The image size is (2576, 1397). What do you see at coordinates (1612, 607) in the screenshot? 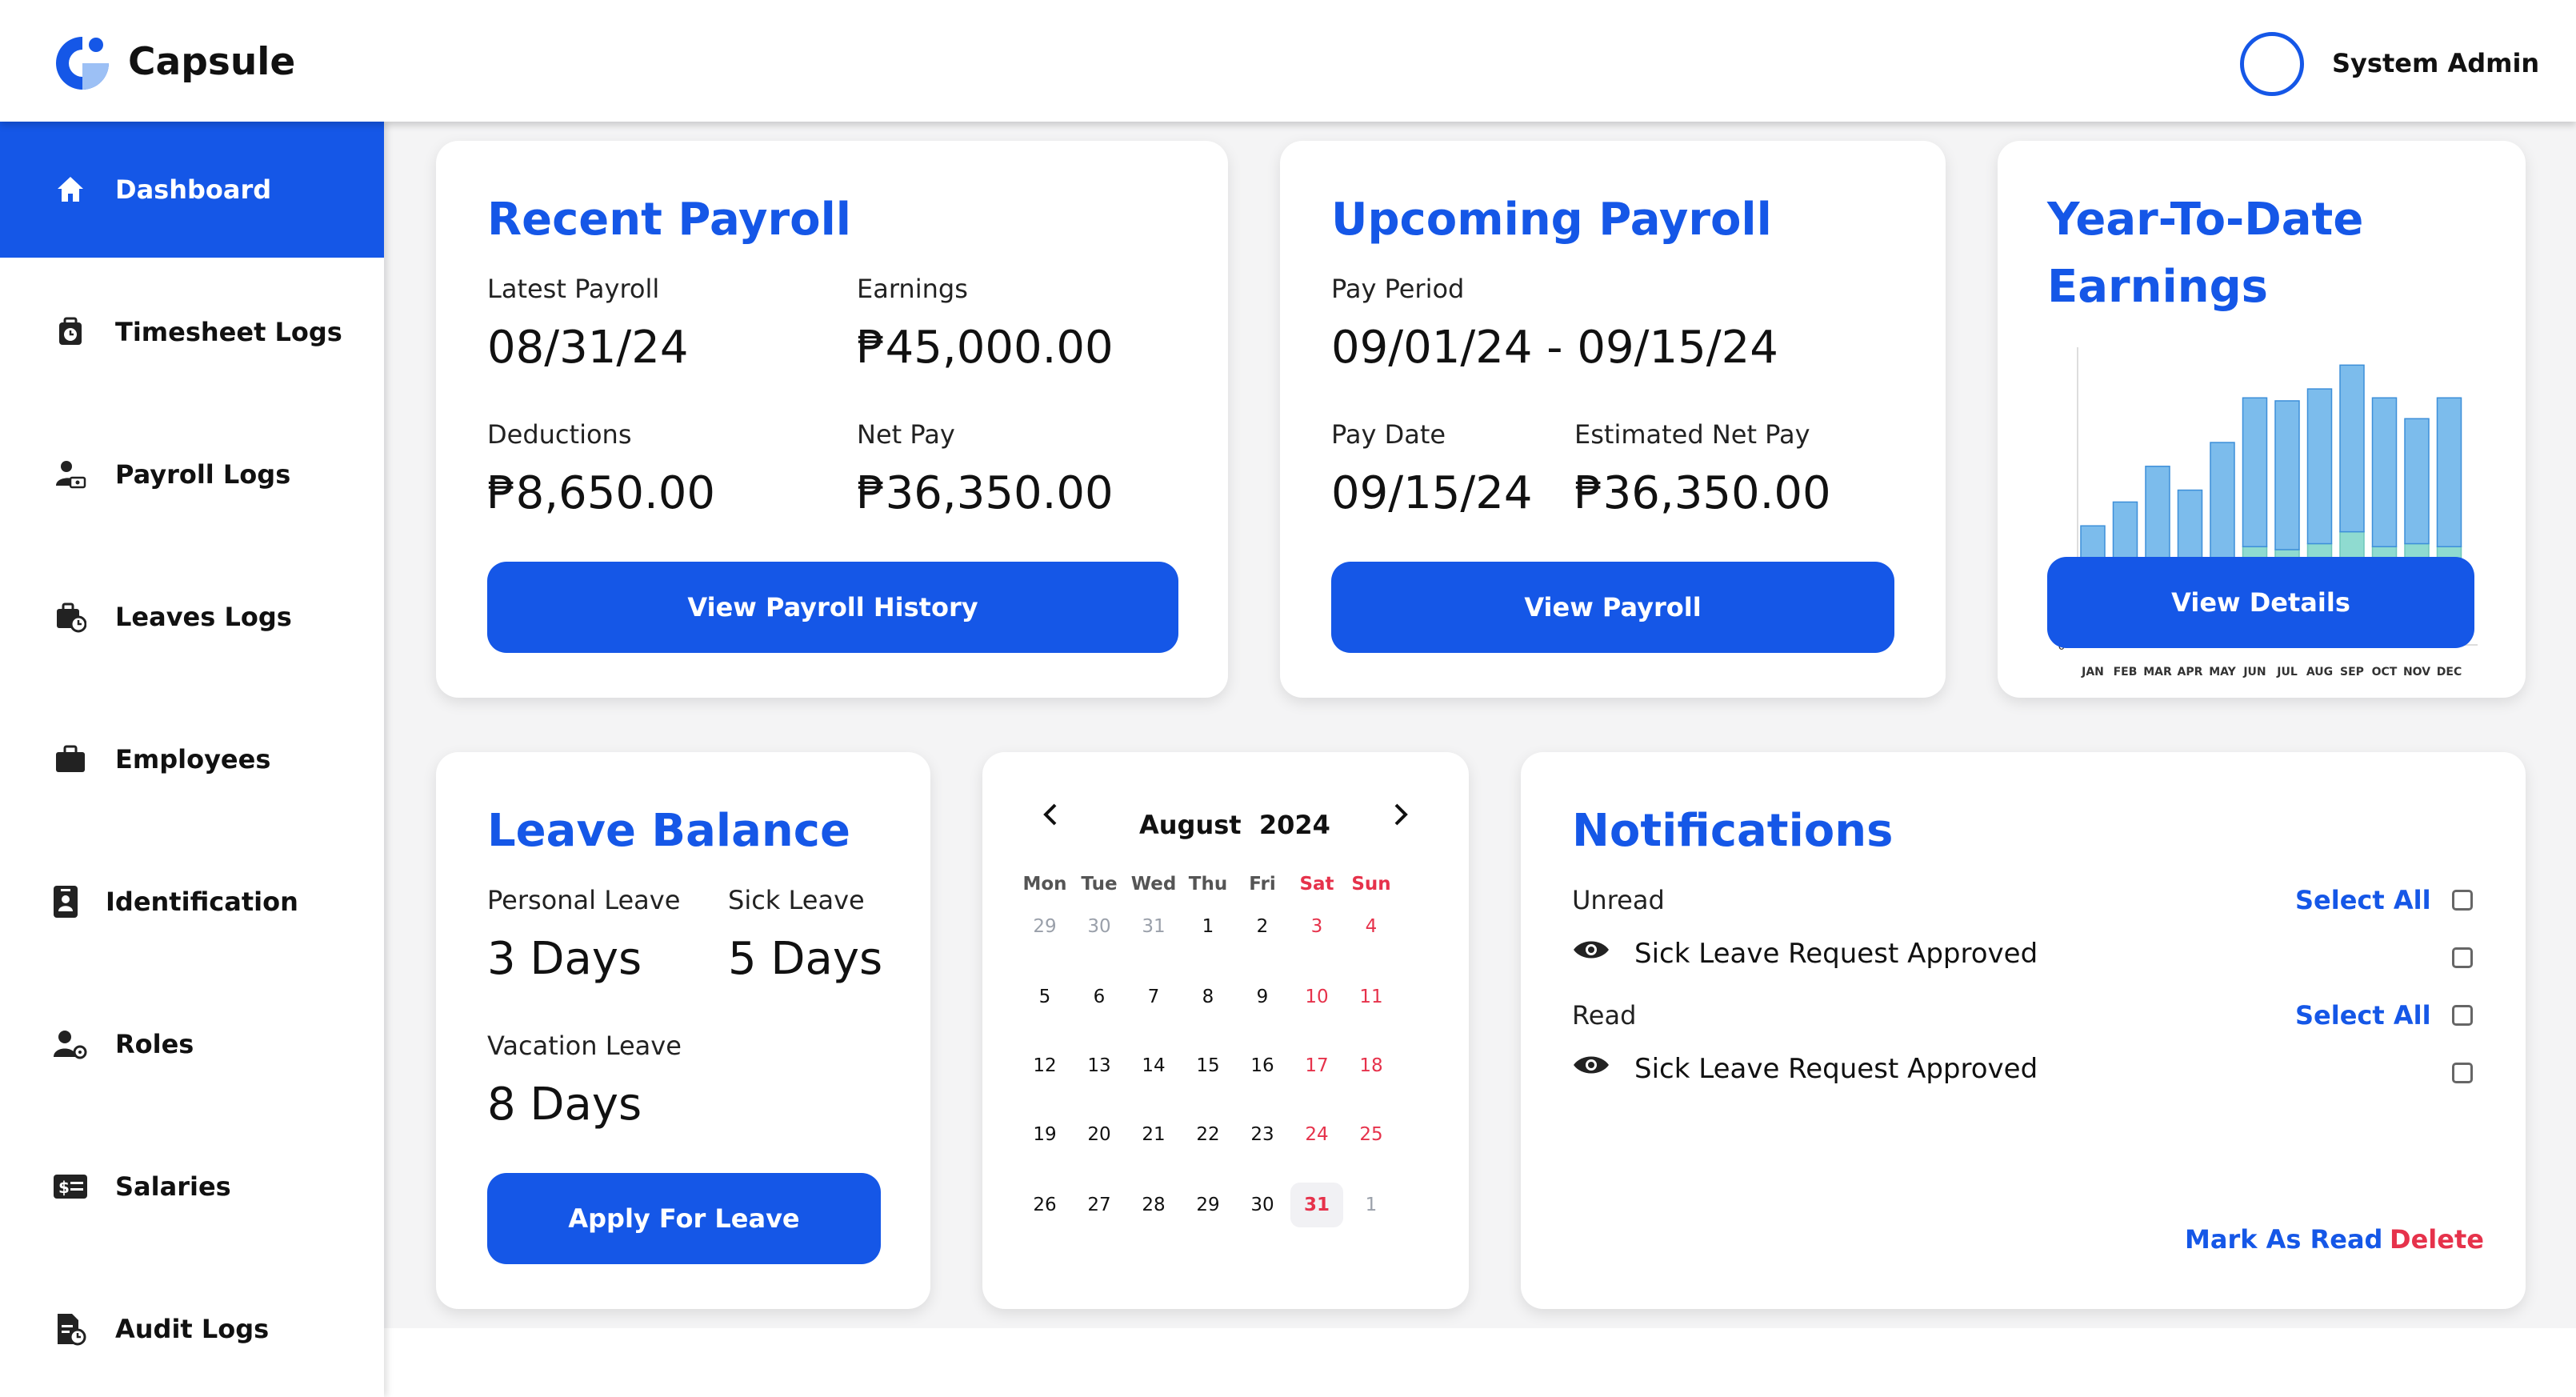
I see `view-payroll-button: View Payroll` at bounding box center [1612, 607].